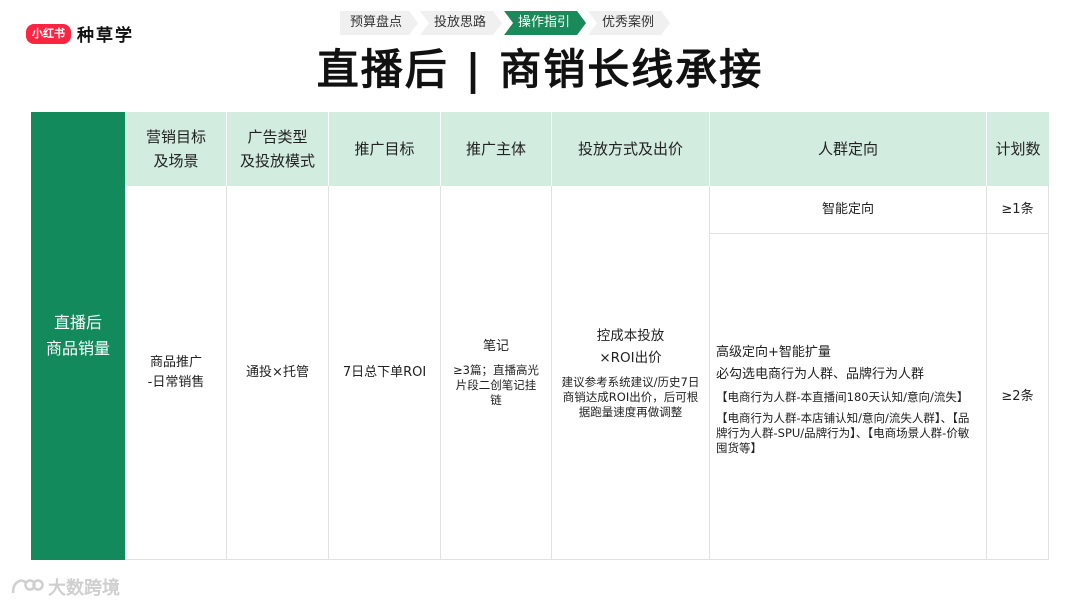 The image size is (1080, 608). What do you see at coordinates (277, 137) in the screenshot?
I see `header-ad-type-line1: 广告类型` at bounding box center [277, 137].